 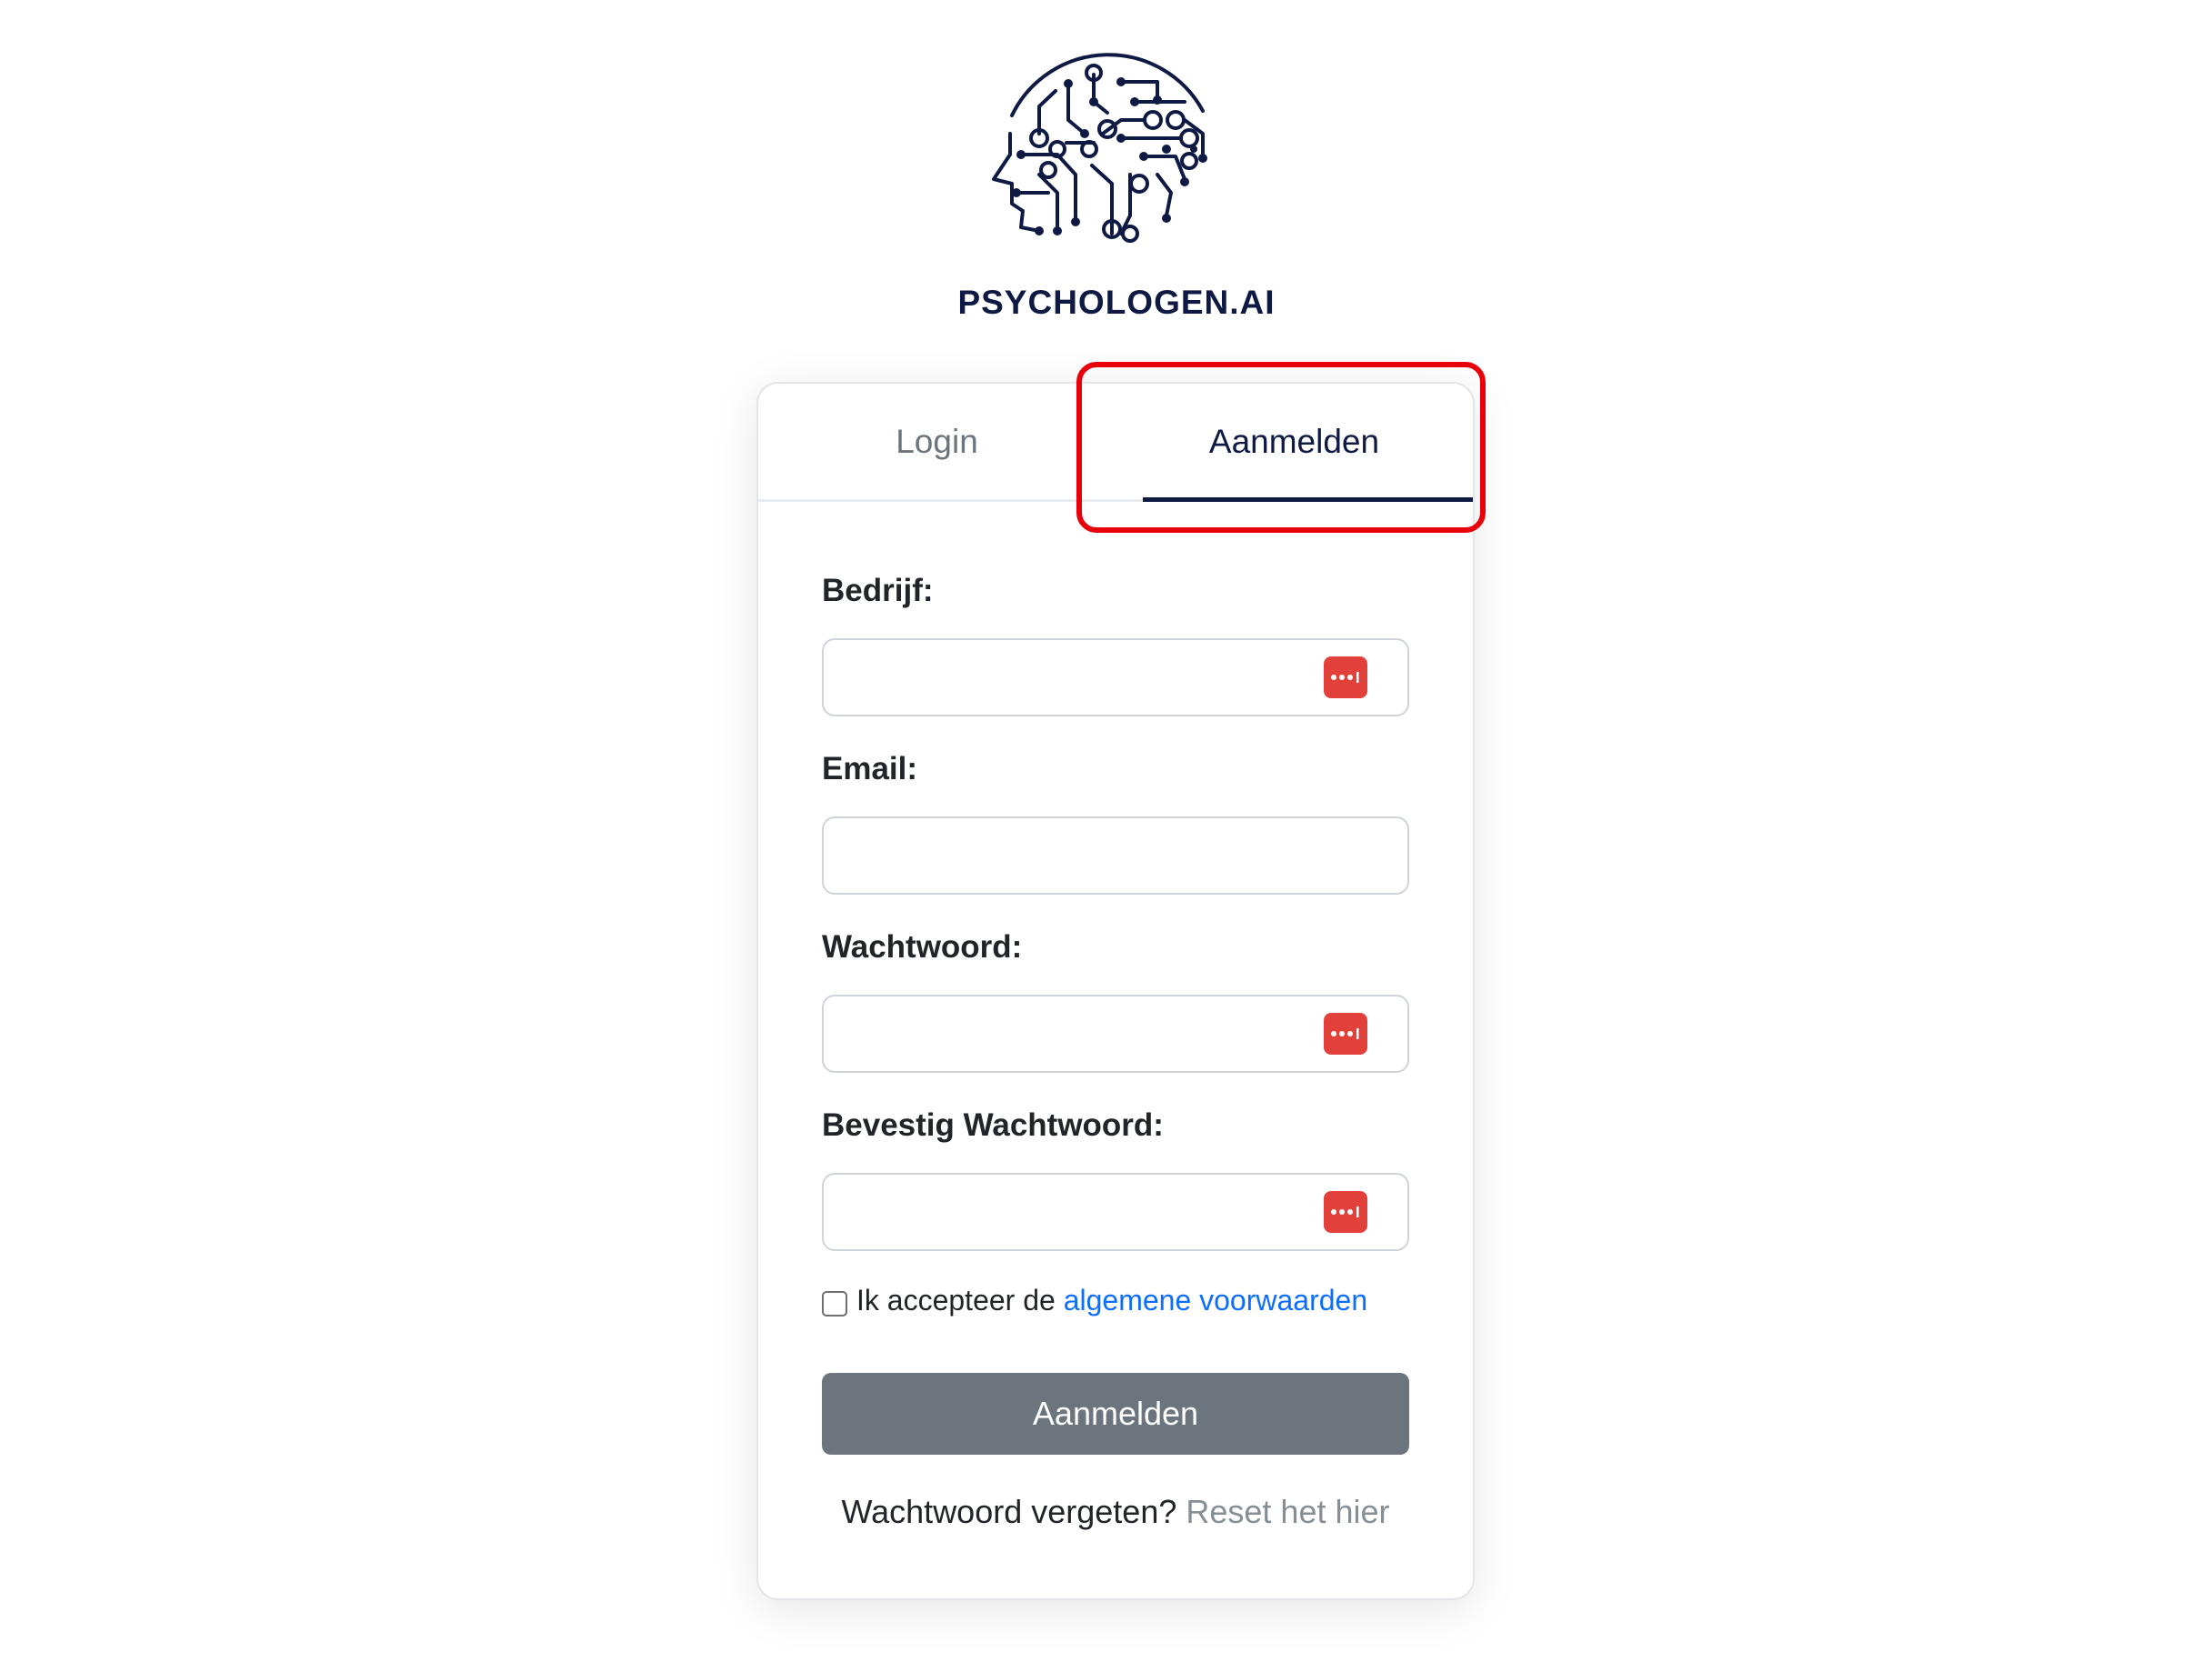 What do you see at coordinates (870, 769) in the screenshot?
I see `email-label: Email:` at bounding box center [870, 769].